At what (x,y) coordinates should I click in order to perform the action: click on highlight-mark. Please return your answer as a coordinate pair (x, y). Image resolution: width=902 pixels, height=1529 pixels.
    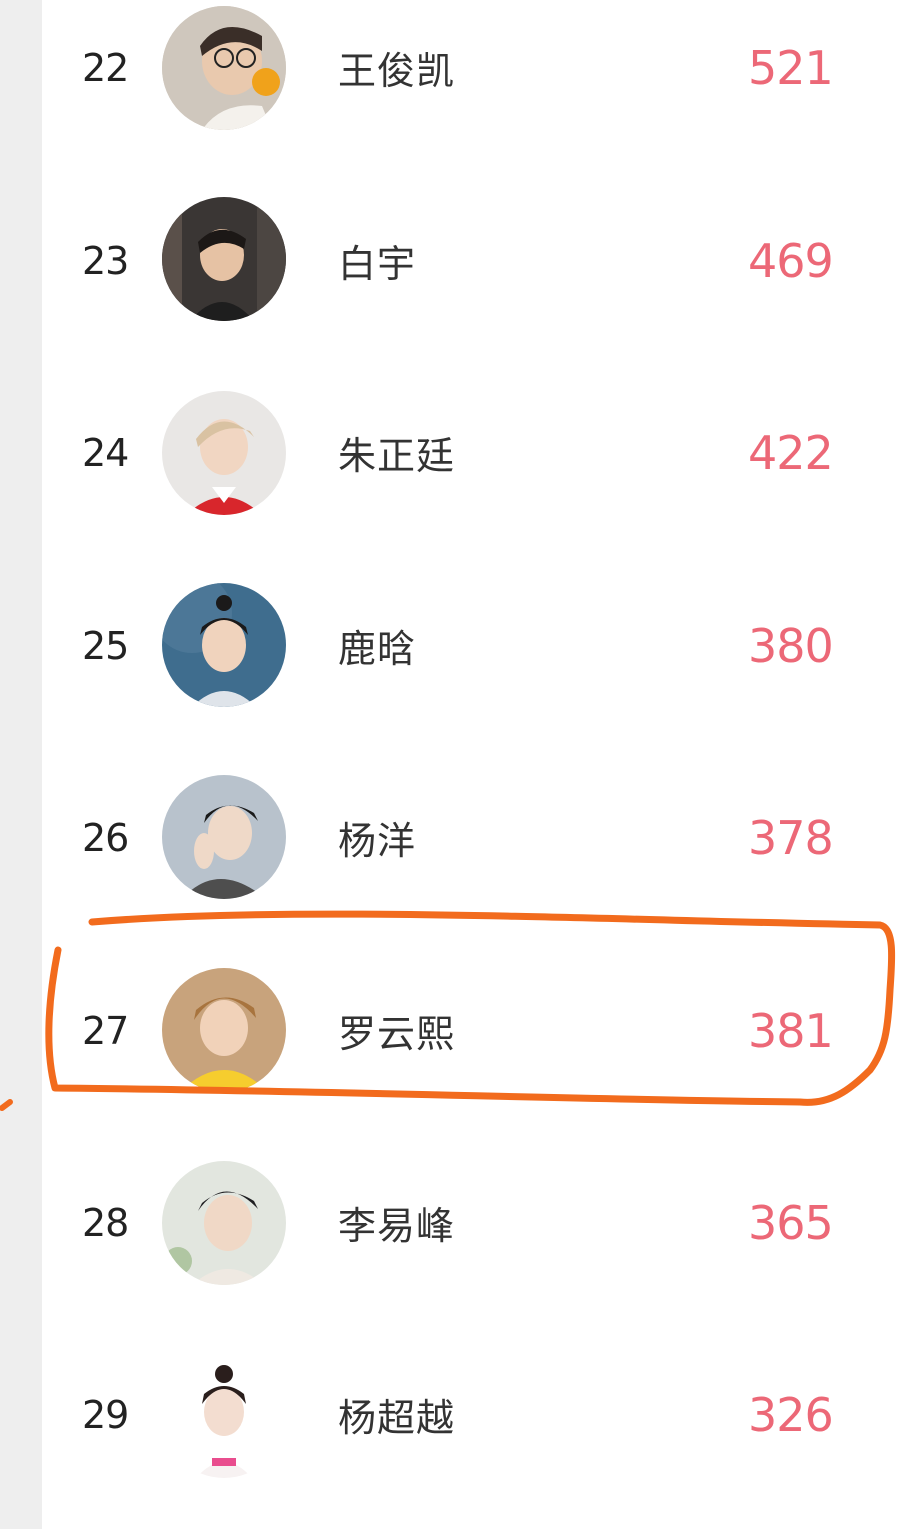
    Looking at the image, I should click on (6, 1105).